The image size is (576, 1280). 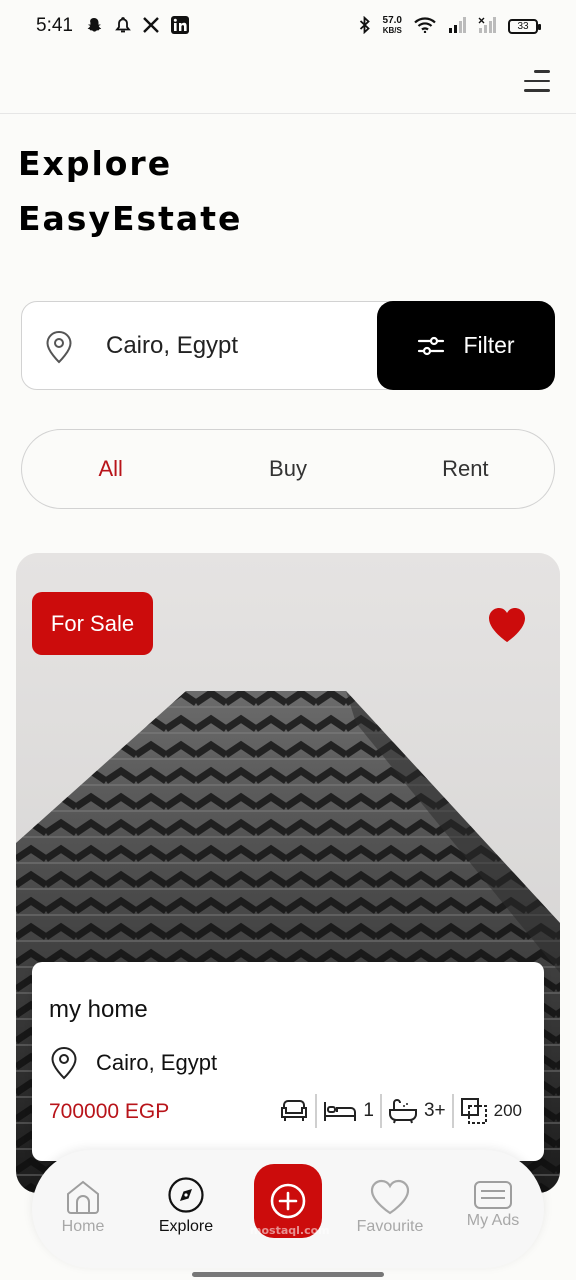 What do you see at coordinates (98, 1009) in the screenshot?
I see `property-name: my home` at bounding box center [98, 1009].